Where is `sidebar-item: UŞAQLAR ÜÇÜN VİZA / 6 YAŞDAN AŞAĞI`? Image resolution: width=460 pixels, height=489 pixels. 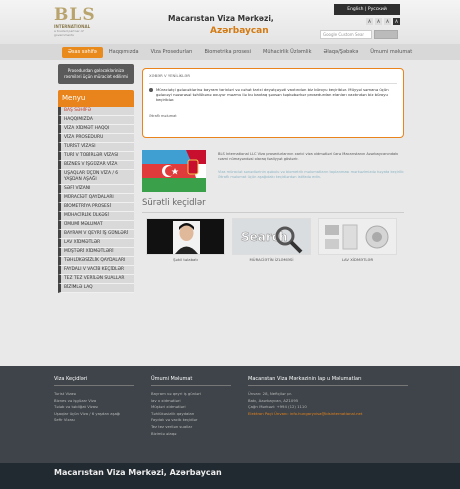
sidebar-item: UŞAQLAR ÜÇÜN VİZA / 6 YAŞDAN AŞAĞI is located at coordinates (96, 177).